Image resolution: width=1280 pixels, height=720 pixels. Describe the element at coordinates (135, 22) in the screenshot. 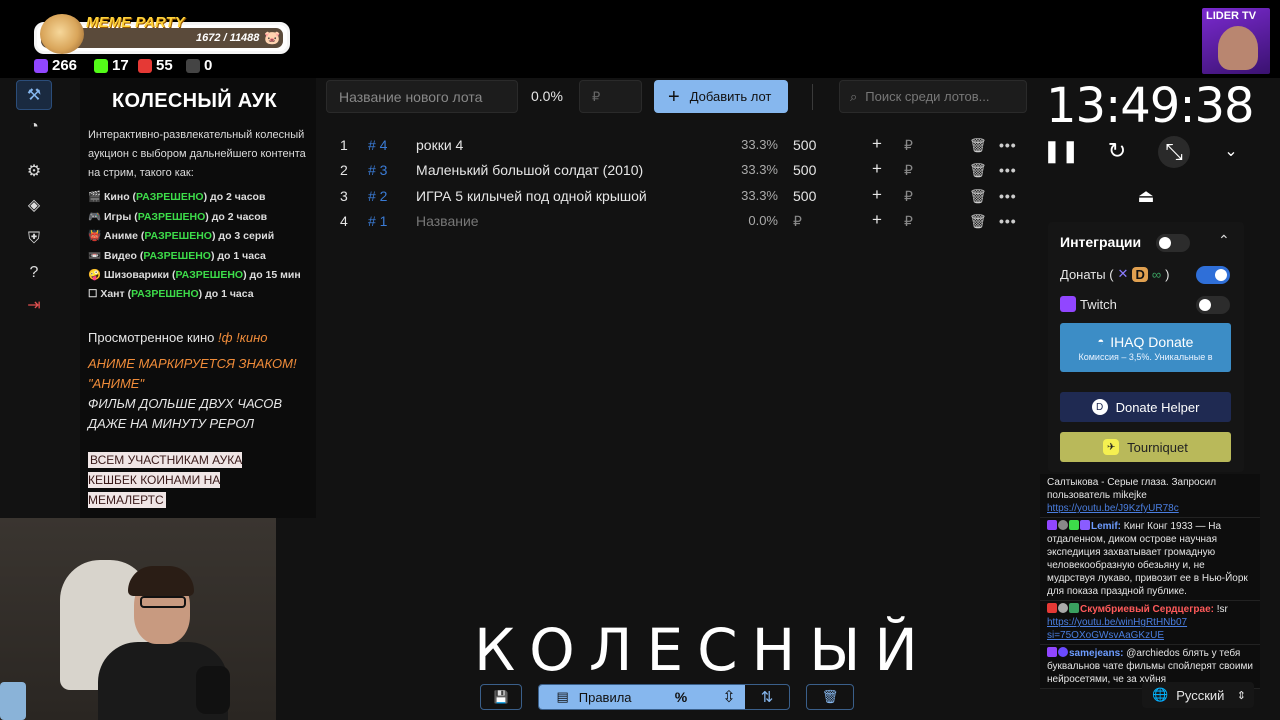

I see `meme-party-title: MEME PARTY` at that location.